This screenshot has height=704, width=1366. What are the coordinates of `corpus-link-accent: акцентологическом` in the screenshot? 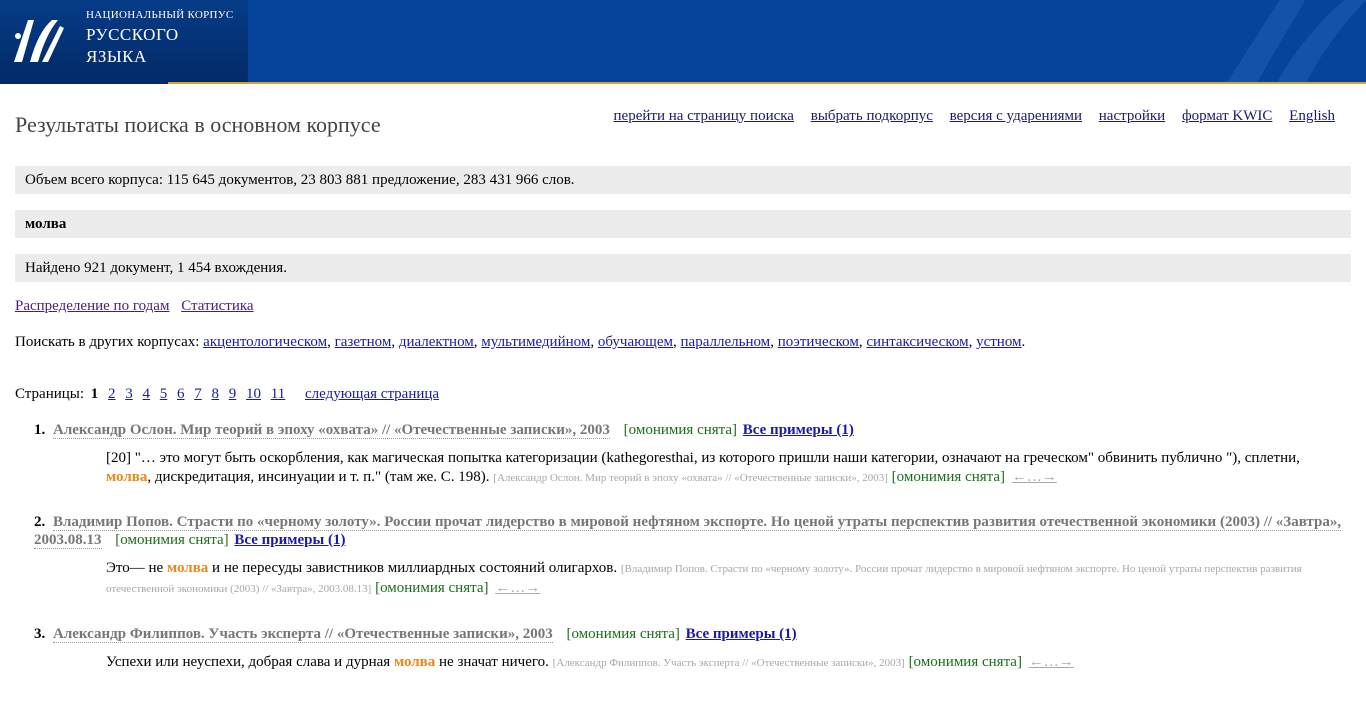 It's located at (265, 342).